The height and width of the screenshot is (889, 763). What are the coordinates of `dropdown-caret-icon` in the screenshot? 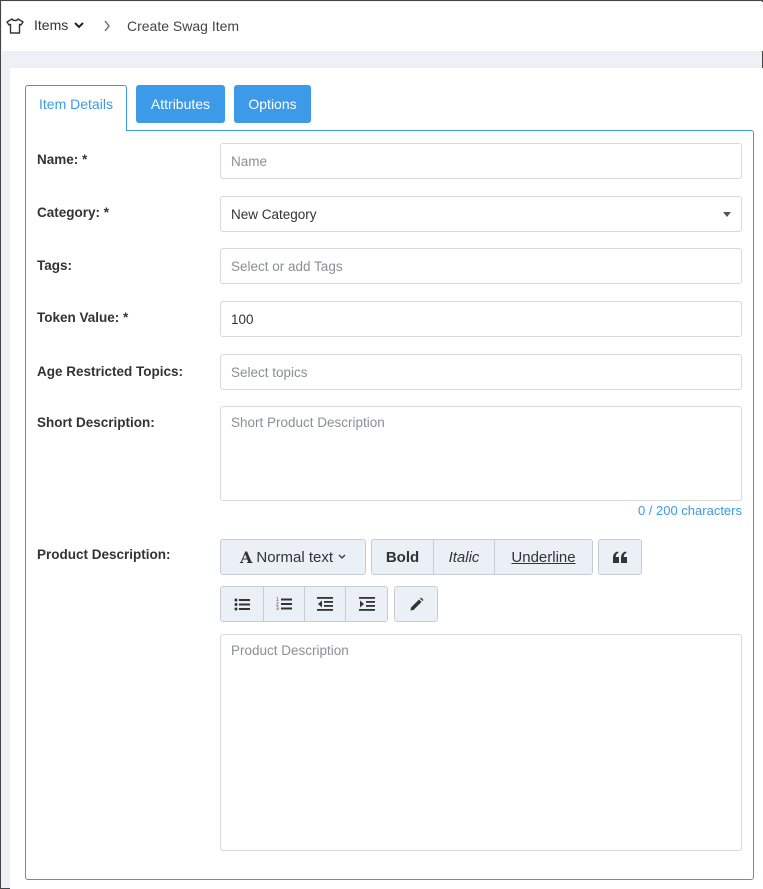 It's located at (727, 214).